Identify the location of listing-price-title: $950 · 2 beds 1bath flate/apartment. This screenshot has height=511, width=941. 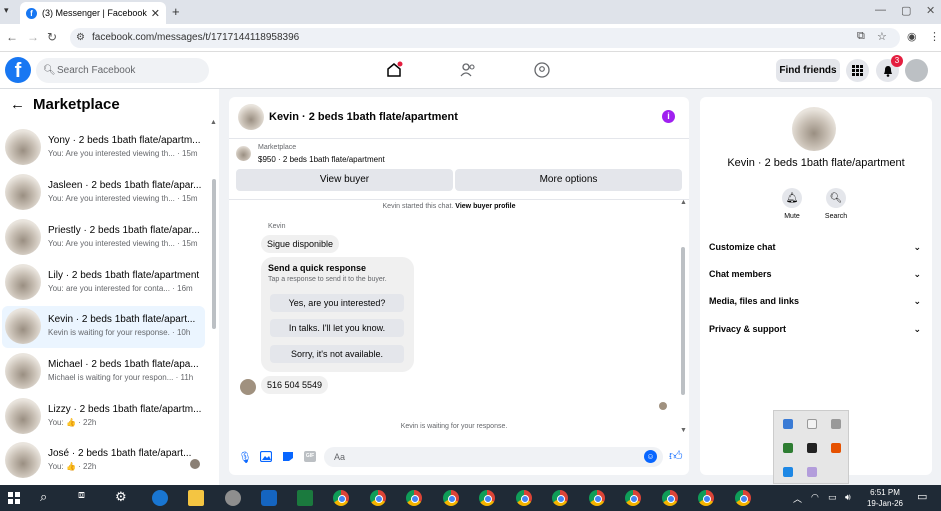
(321, 159).